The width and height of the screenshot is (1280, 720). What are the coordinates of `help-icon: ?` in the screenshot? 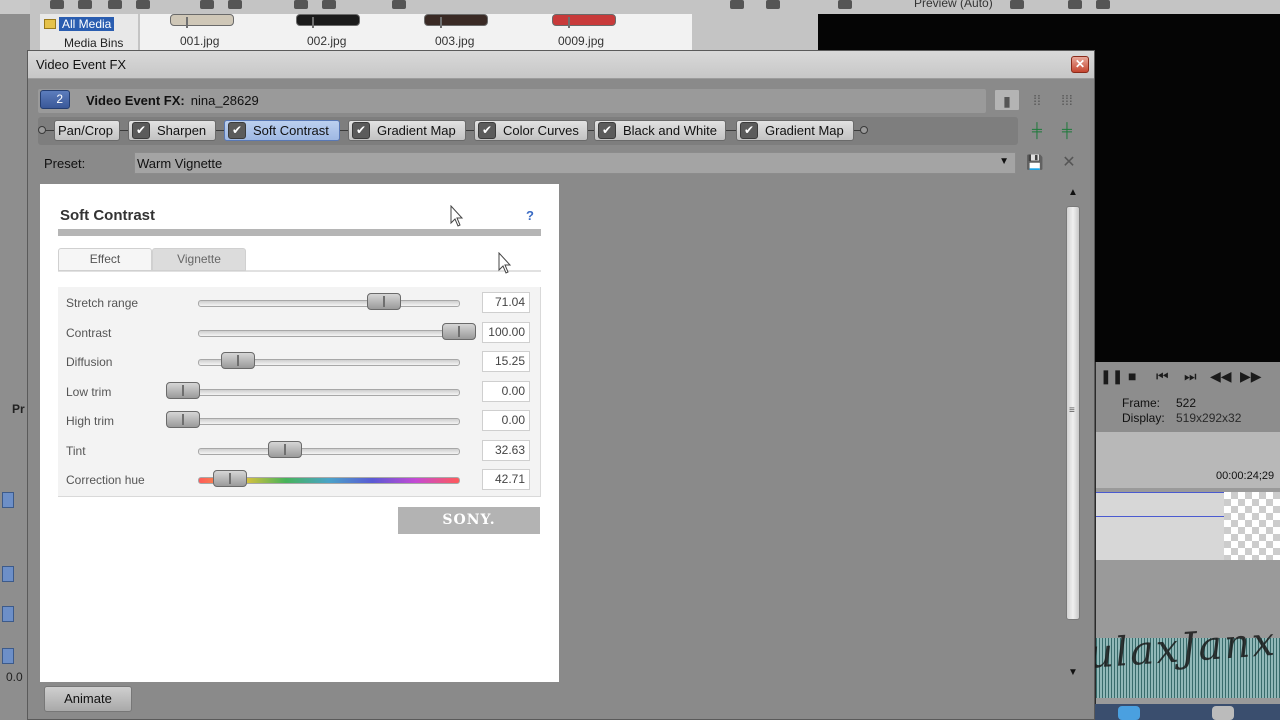 It's located at (530, 215).